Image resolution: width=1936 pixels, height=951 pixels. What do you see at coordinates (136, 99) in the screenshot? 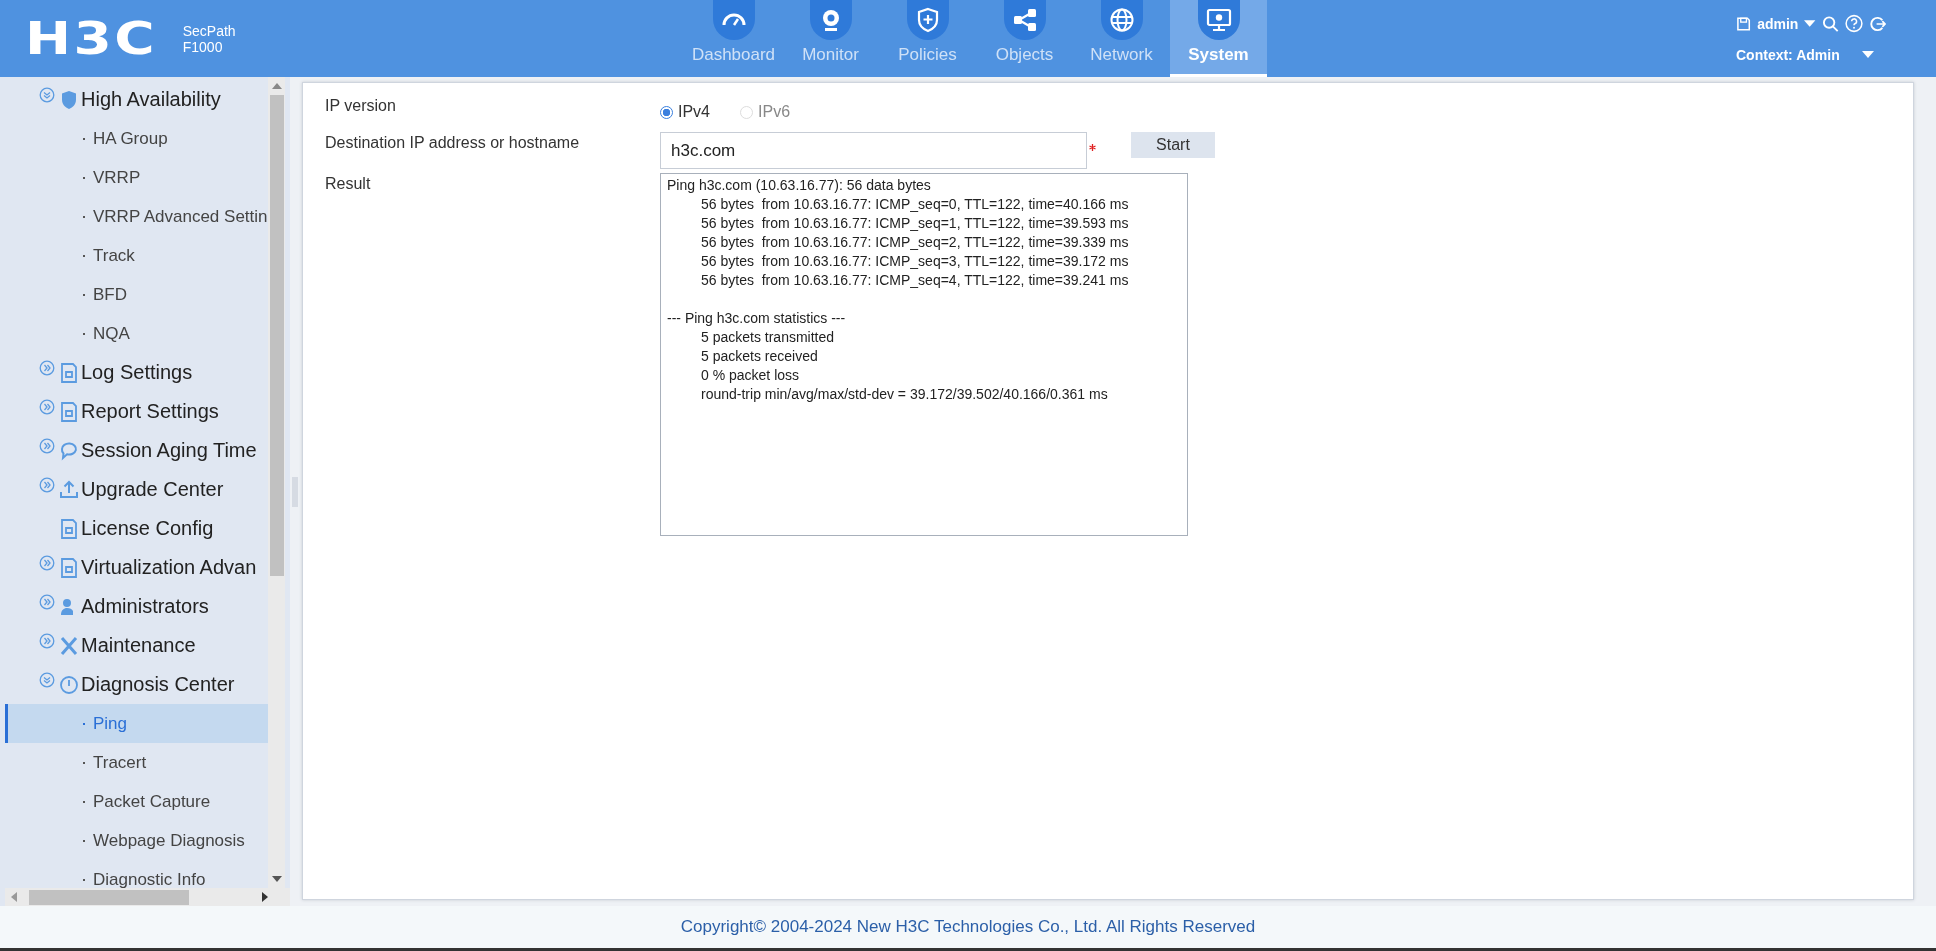
I see `sidebar-item: High Availability` at bounding box center [136, 99].